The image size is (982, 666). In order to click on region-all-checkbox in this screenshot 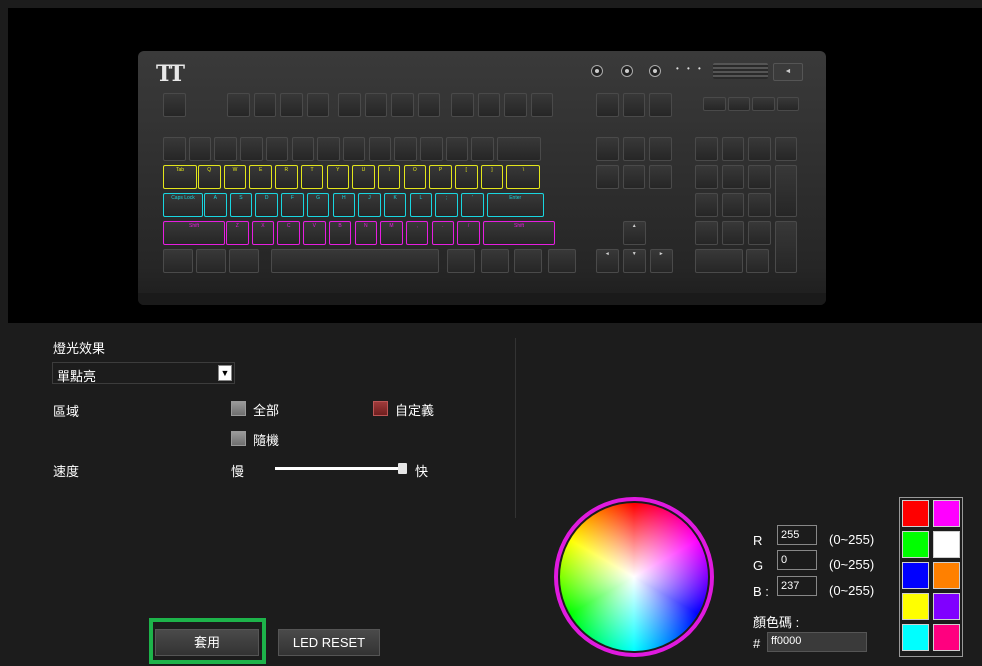, I will do `click(238, 408)`.